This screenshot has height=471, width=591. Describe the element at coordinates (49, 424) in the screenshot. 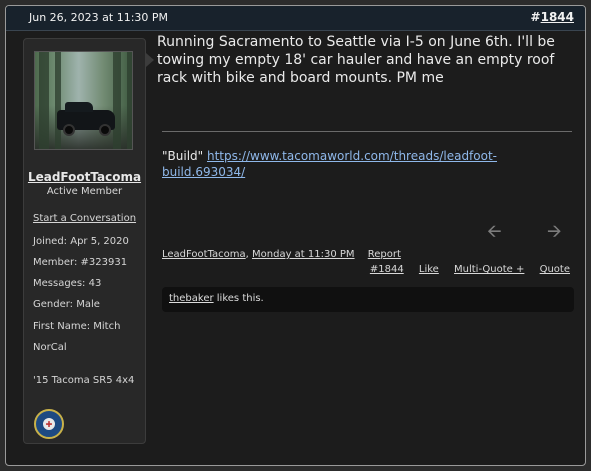

I see `coast-guard-seal-icon: ✚` at that location.